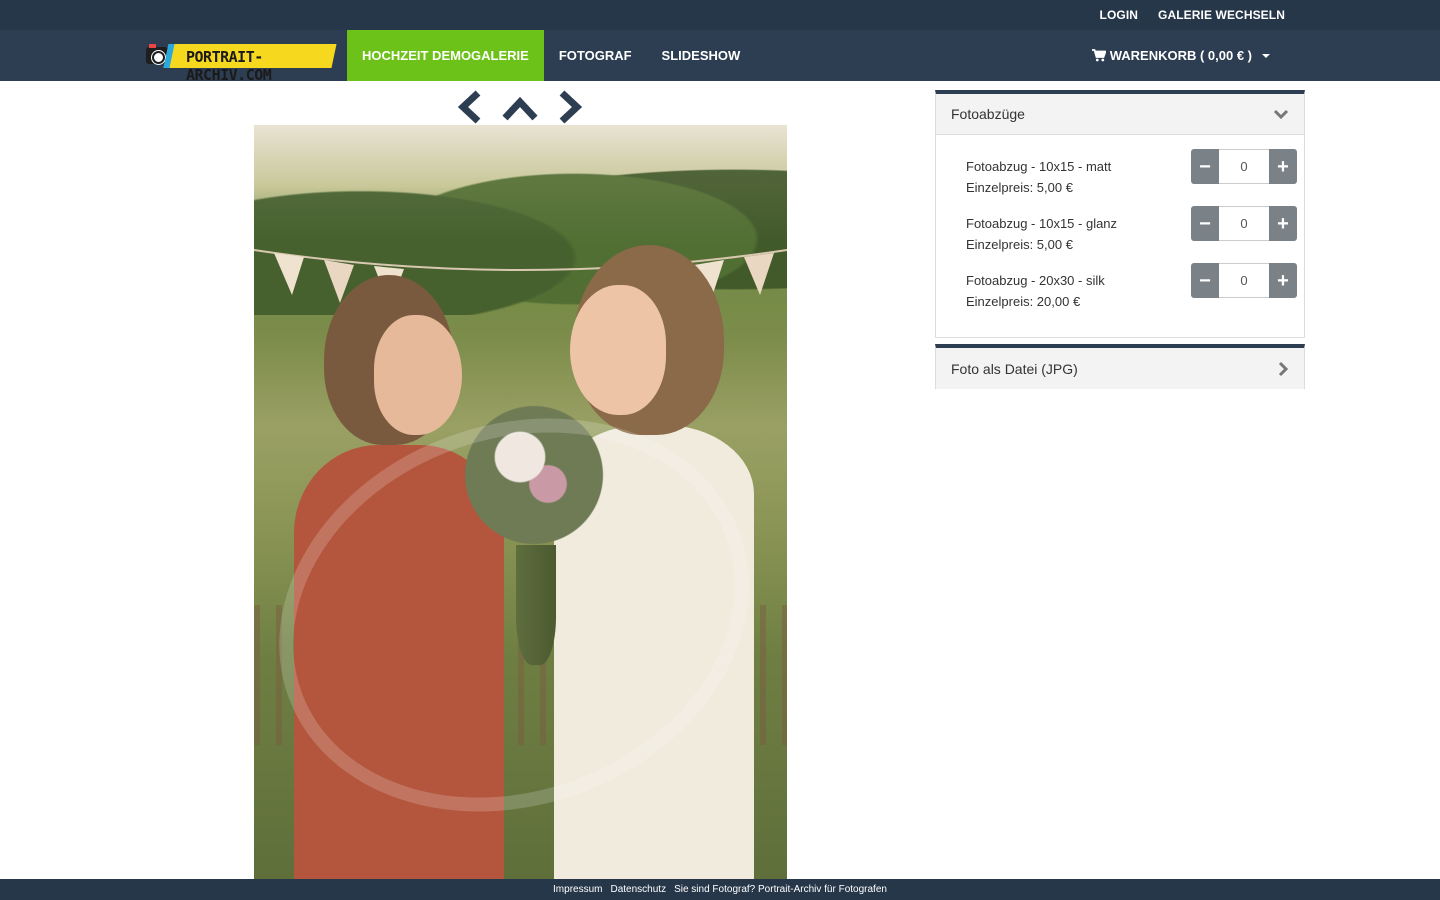 This screenshot has width=1440, height=900. I want to click on nav-item-fotograf: FOTOGRAF, so click(595, 55).